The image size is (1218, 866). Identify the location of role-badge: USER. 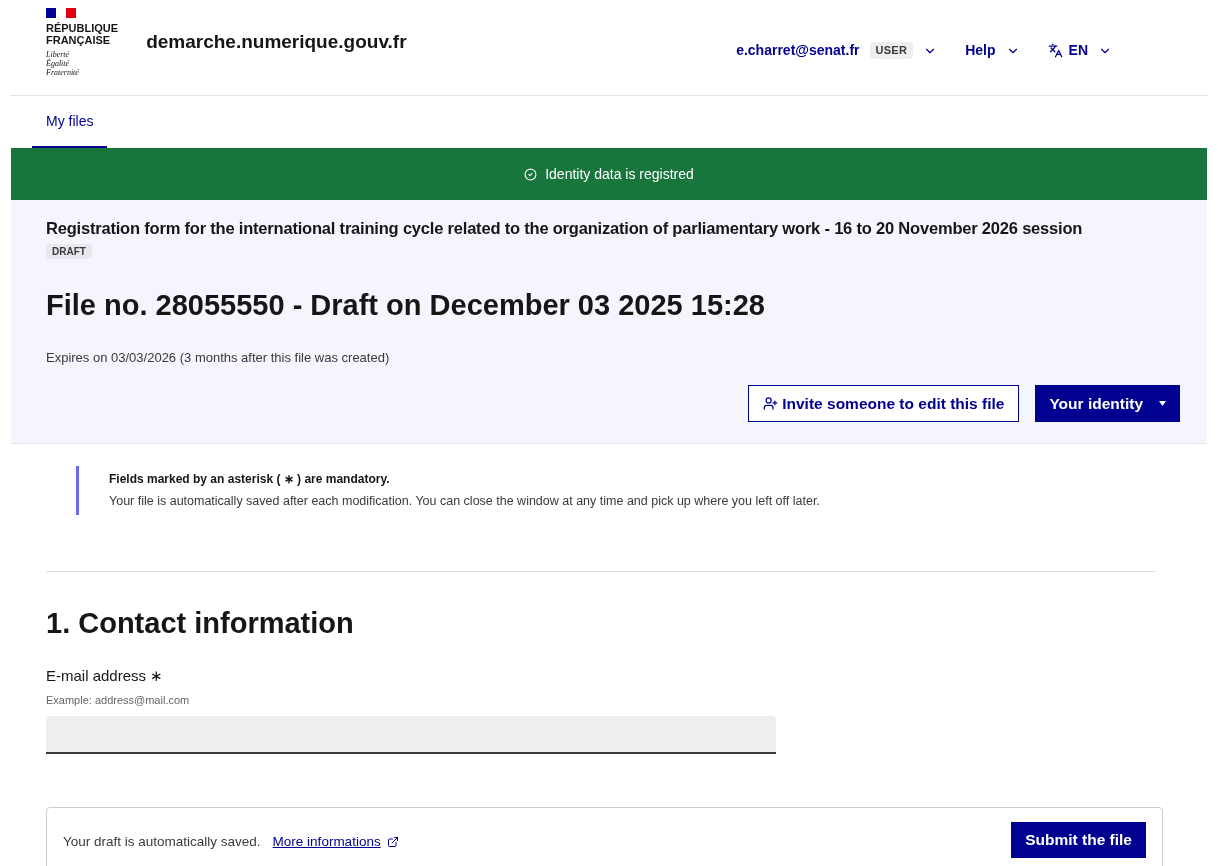
(891, 50).